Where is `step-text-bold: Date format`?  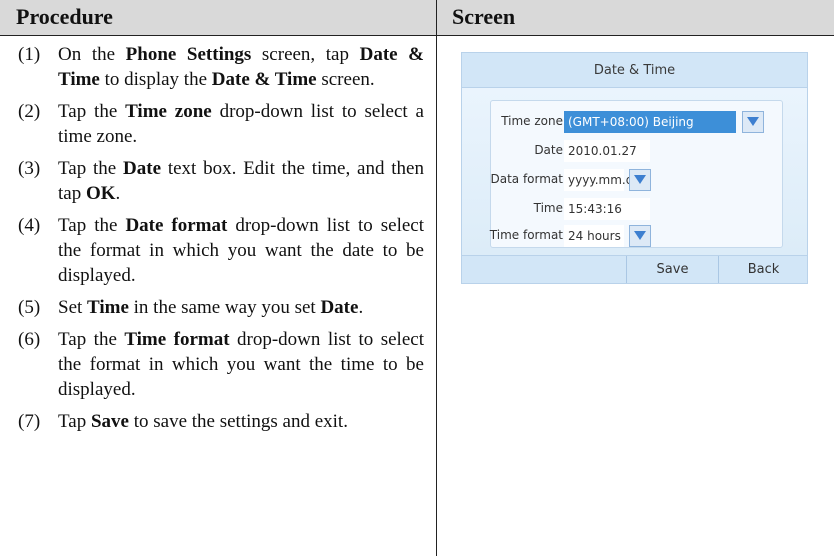
step-text-bold: Date format is located at coordinates (176, 225).